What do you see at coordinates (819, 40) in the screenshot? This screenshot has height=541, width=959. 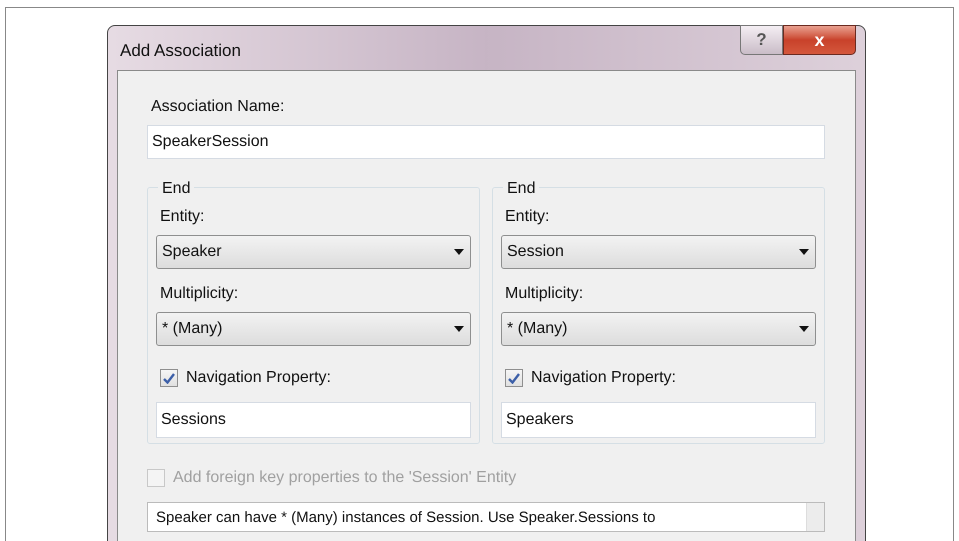 I see `close-button: x` at bounding box center [819, 40].